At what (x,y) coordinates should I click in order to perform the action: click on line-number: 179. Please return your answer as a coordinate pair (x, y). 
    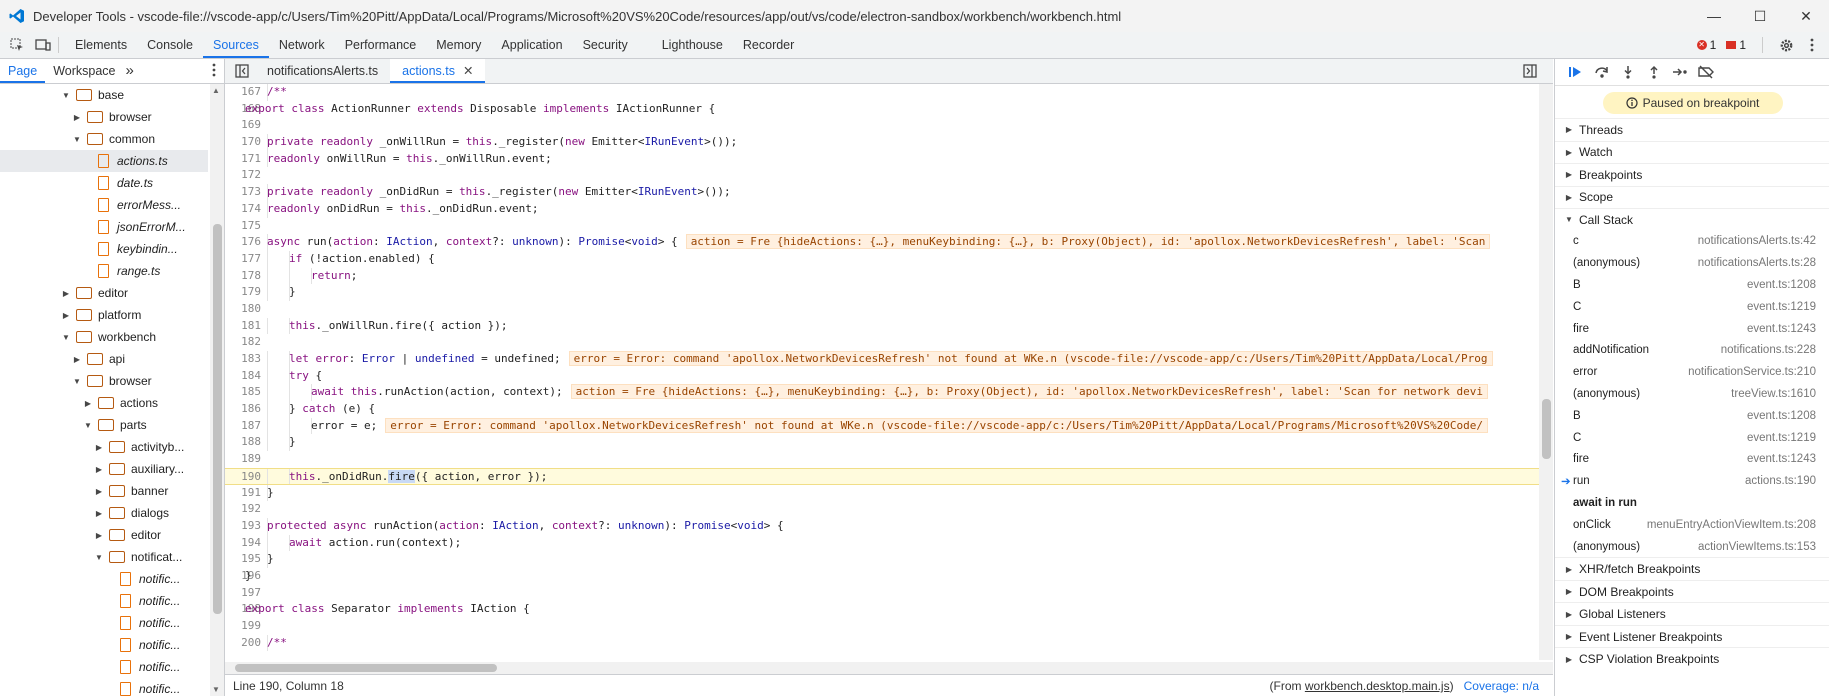
    Looking at the image, I should click on (243, 292).